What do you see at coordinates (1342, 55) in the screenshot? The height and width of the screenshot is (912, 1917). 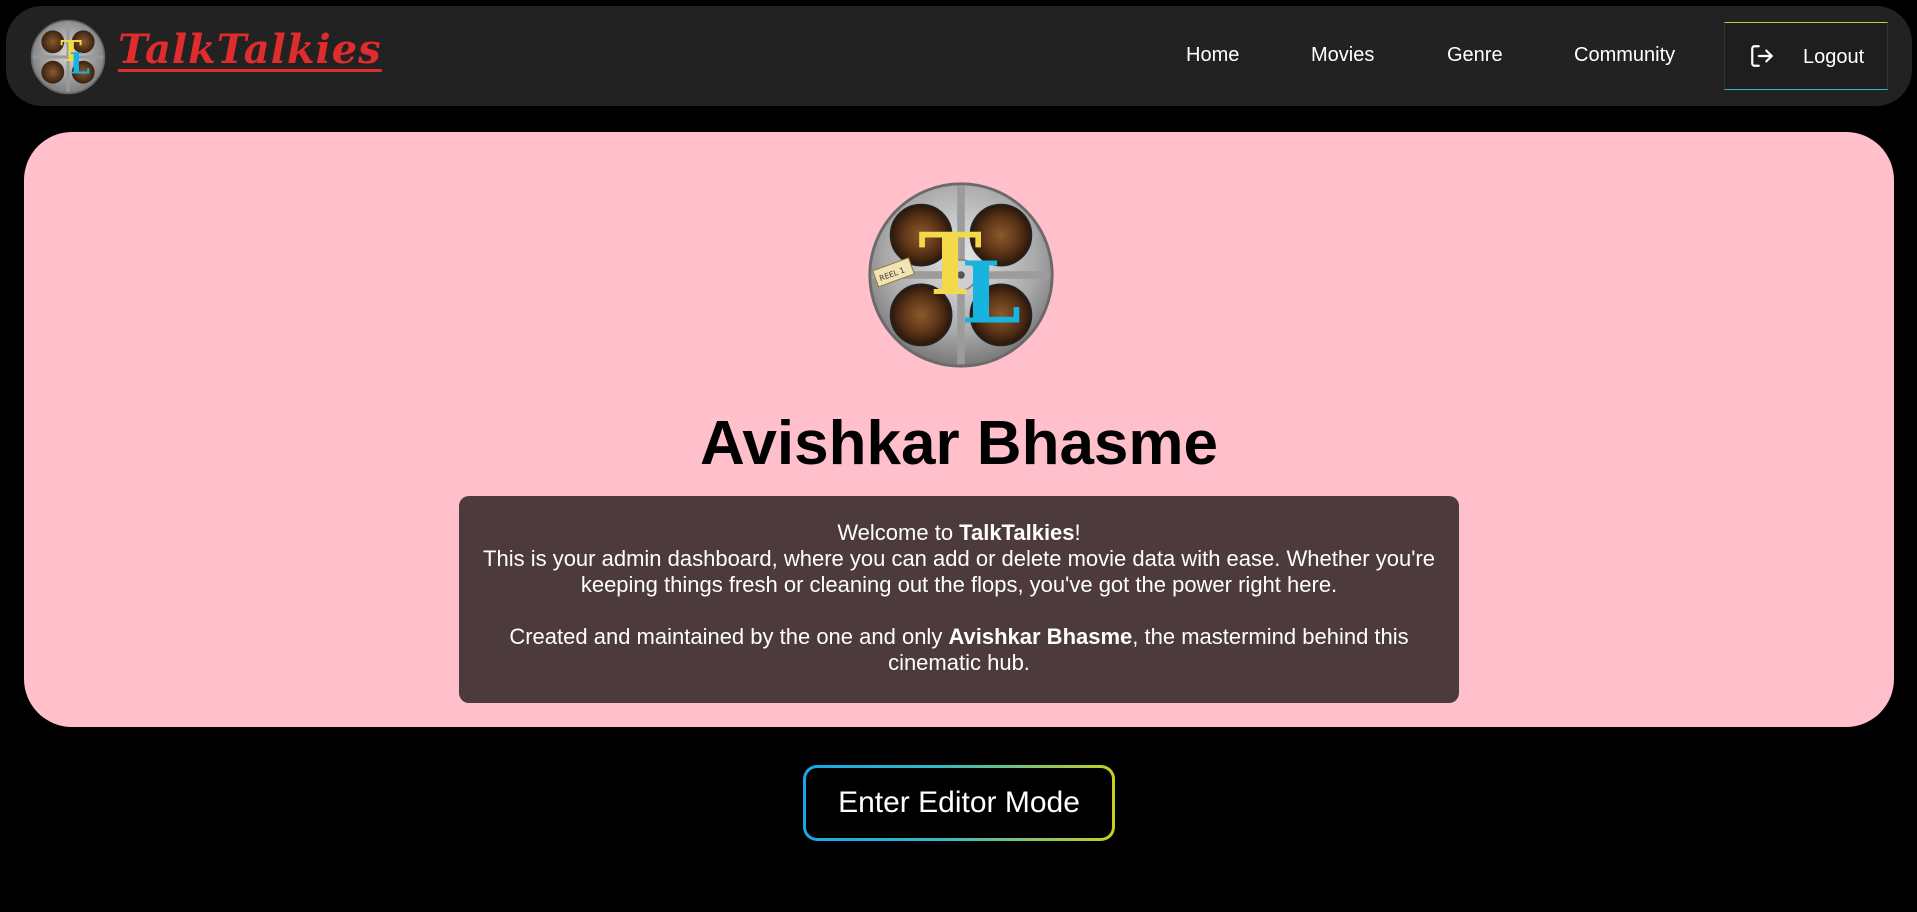 I see `nav-link-movies: Movies` at bounding box center [1342, 55].